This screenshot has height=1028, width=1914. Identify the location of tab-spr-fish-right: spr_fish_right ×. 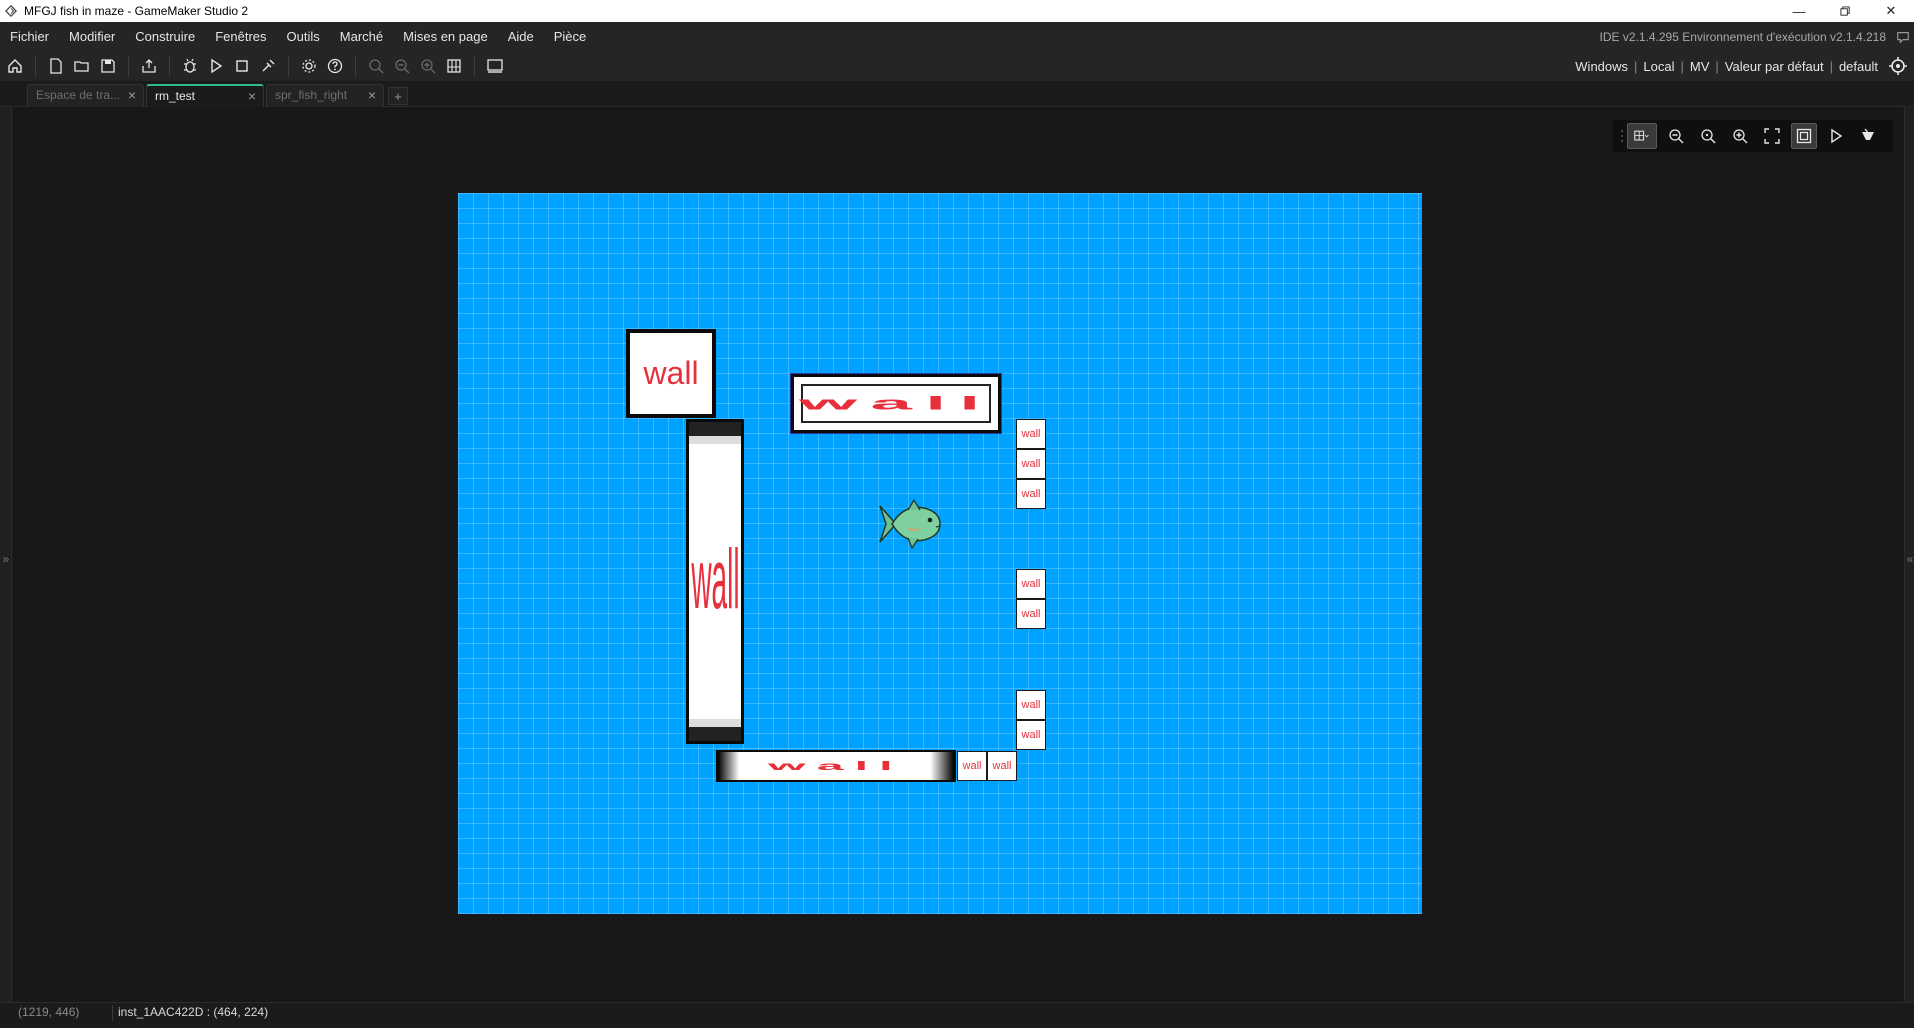
(325, 95).